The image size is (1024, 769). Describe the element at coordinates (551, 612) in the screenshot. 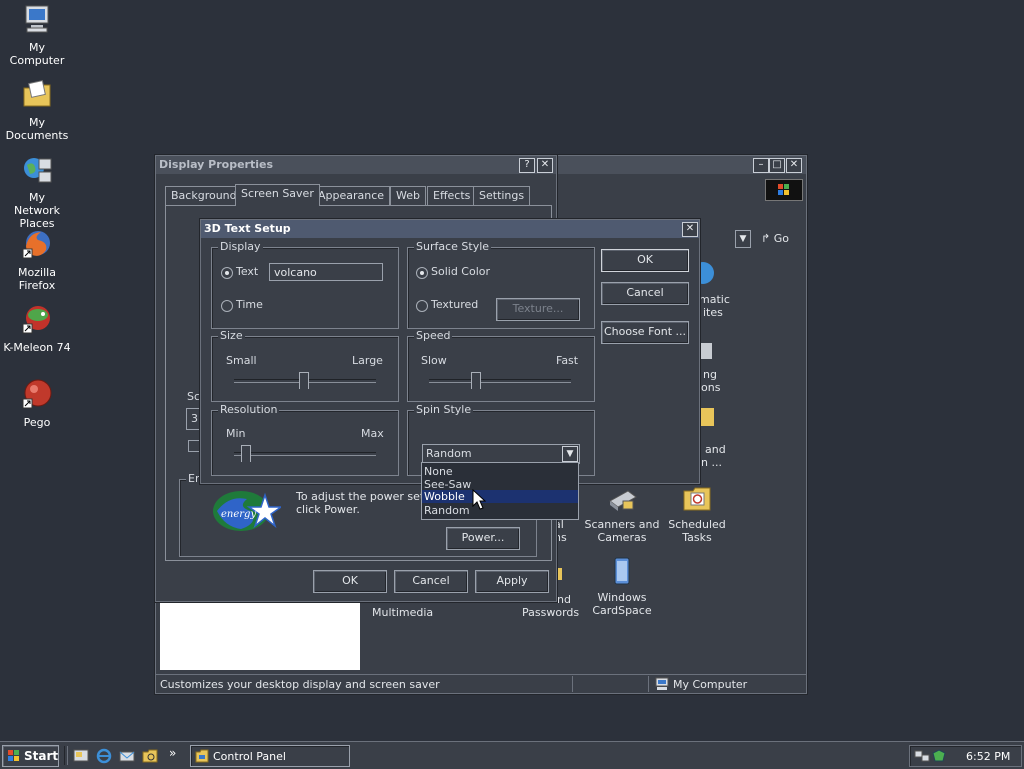

I see `partial-label: Passwords` at that location.